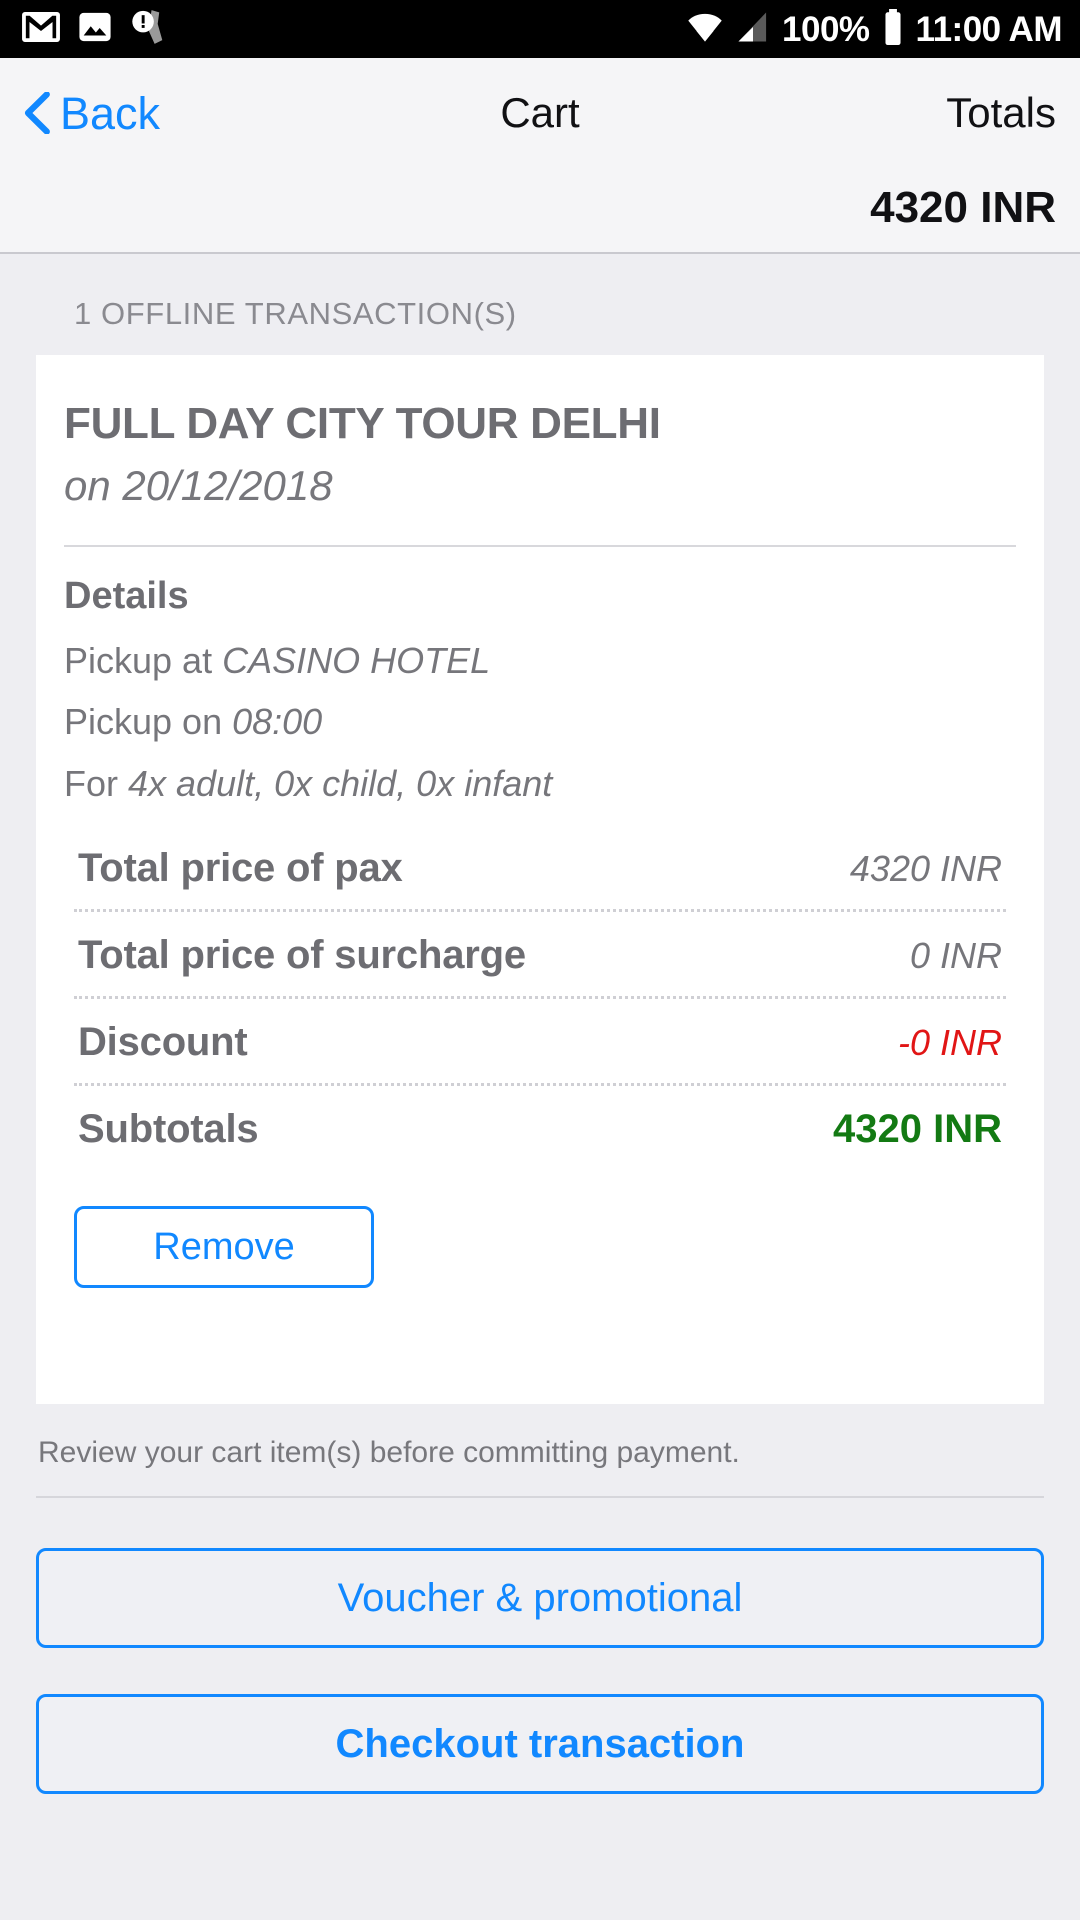 Image resolution: width=1080 pixels, height=1920 pixels. What do you see at coordinates (925, 869) in the screenshot?
I see `price-value-pax: 4320 INR` at bounding box center [925, 869].